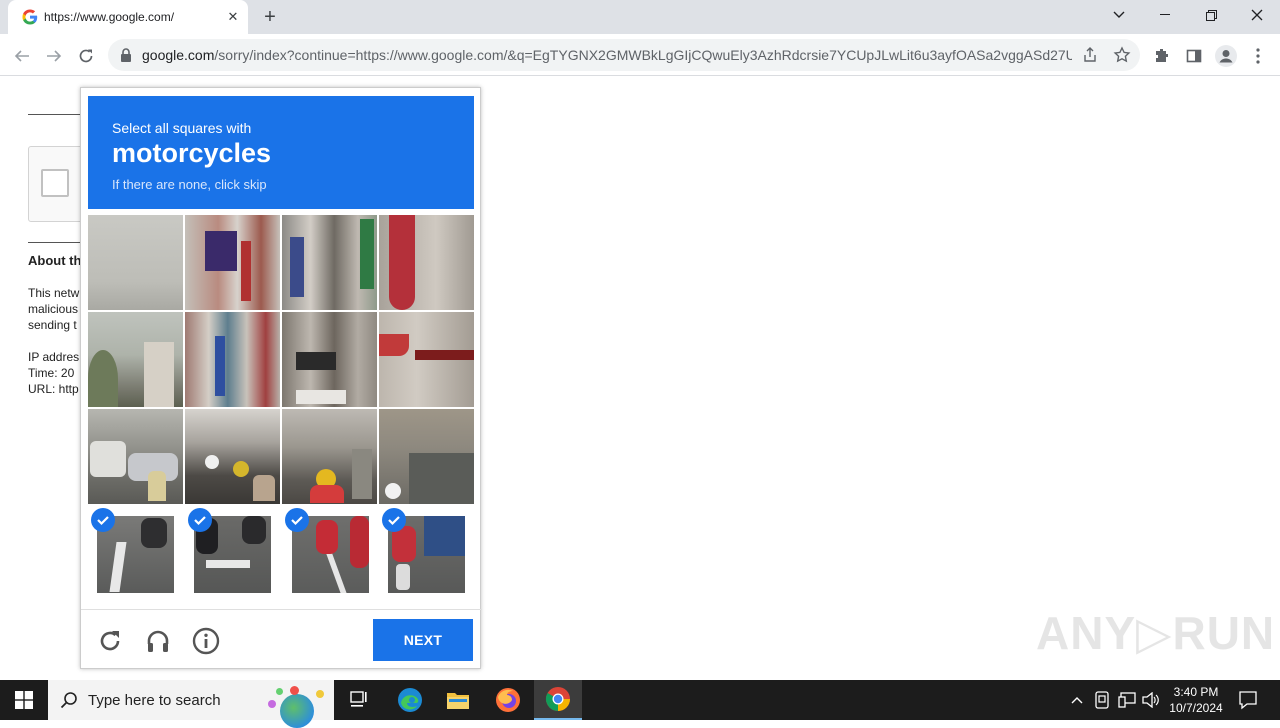  What do you see at coordinates (410, 700) in the screenshot?
I see `edge-browser-icon` at bounding box center [410, 700].